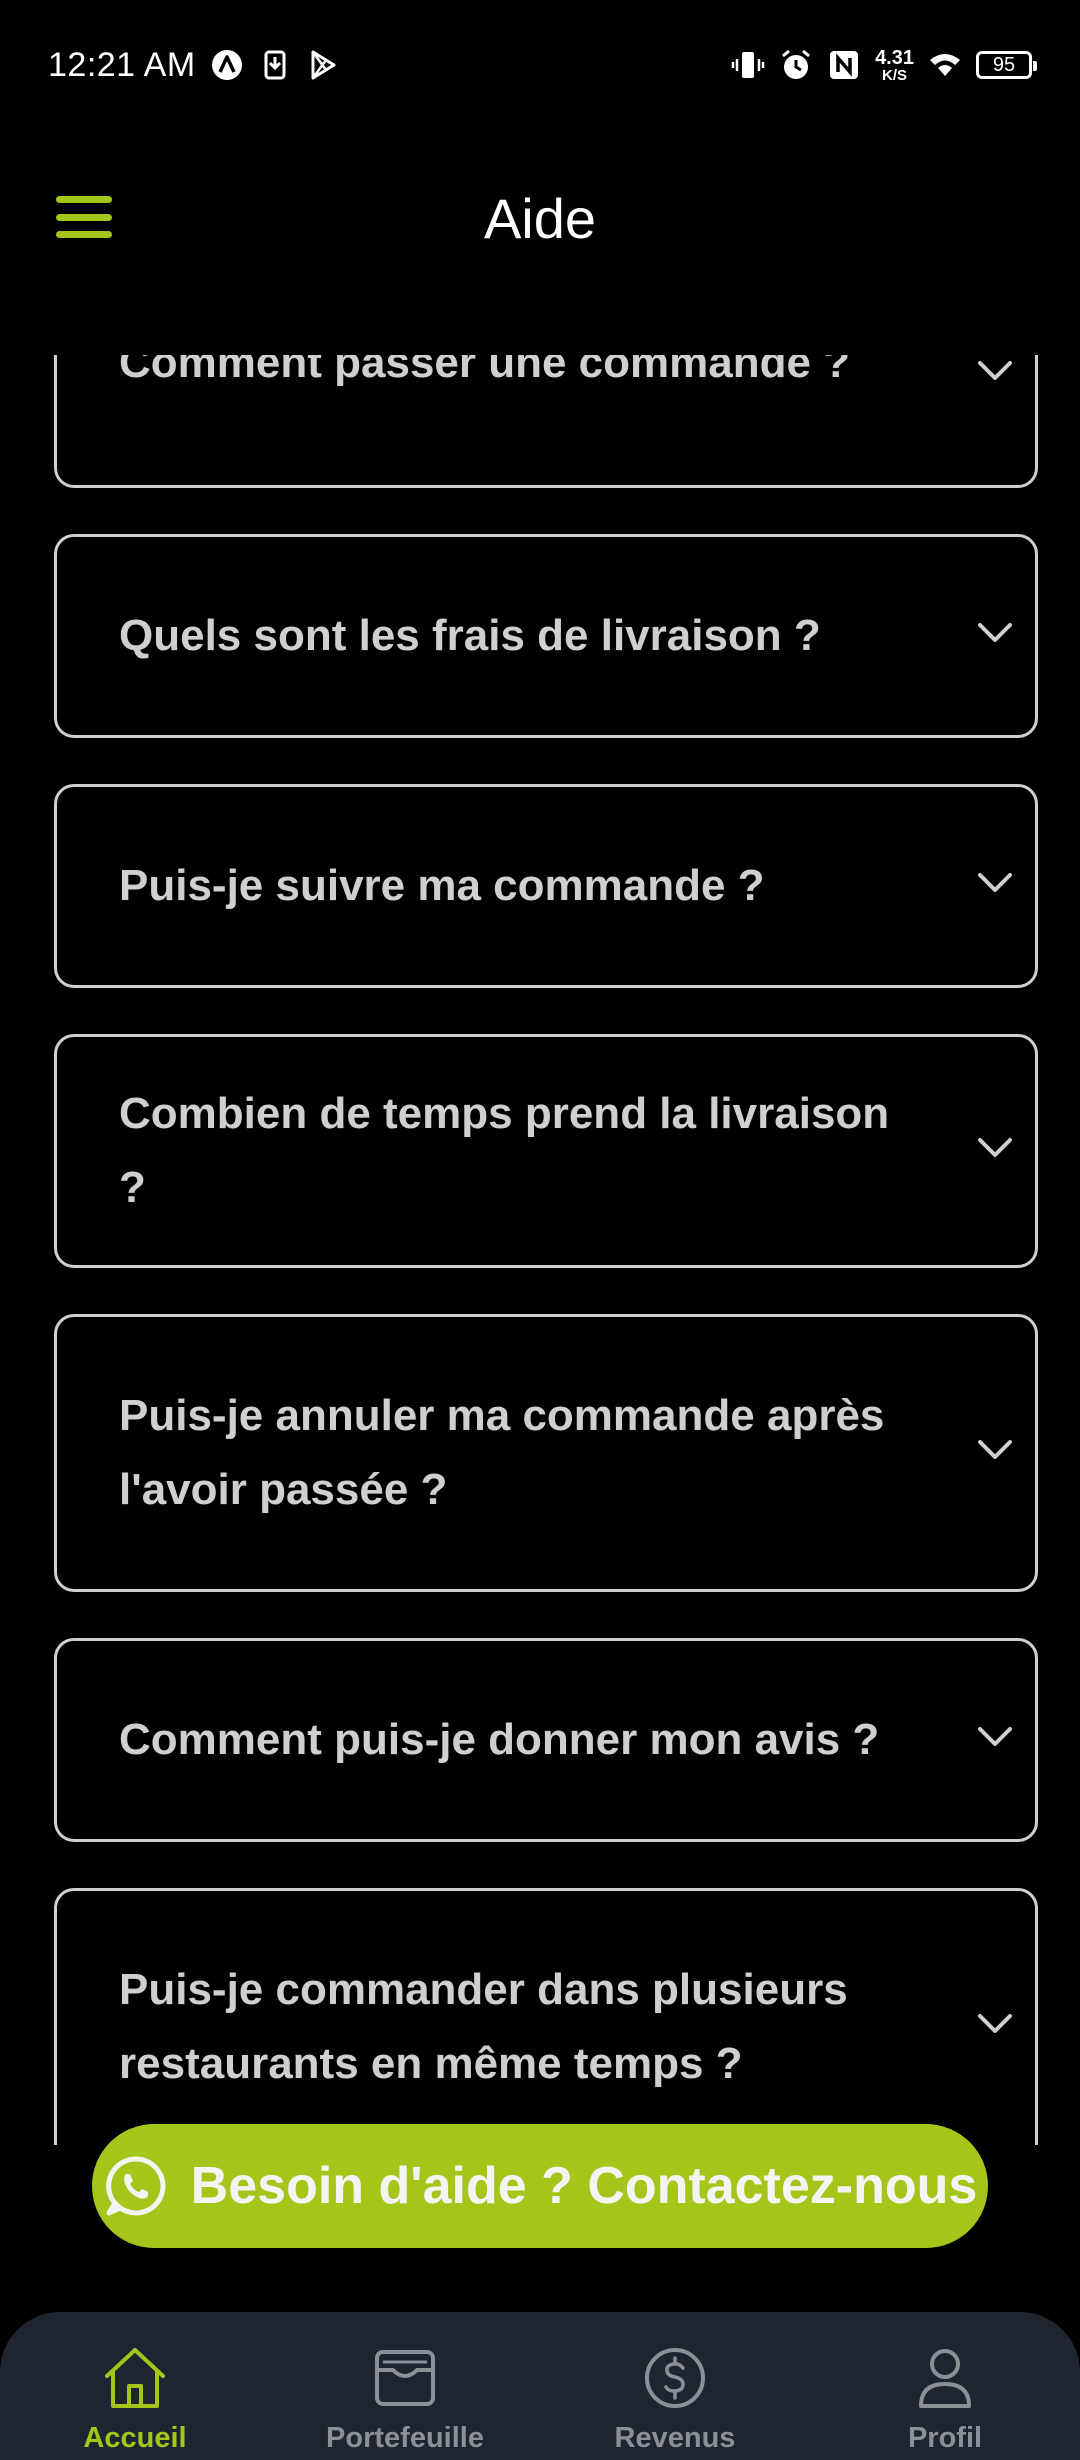  Describe the element at coordinates (540, 65) in the screenshot. I see `status-bar: 12:21 AM 4.31 K/S 95` at that location.